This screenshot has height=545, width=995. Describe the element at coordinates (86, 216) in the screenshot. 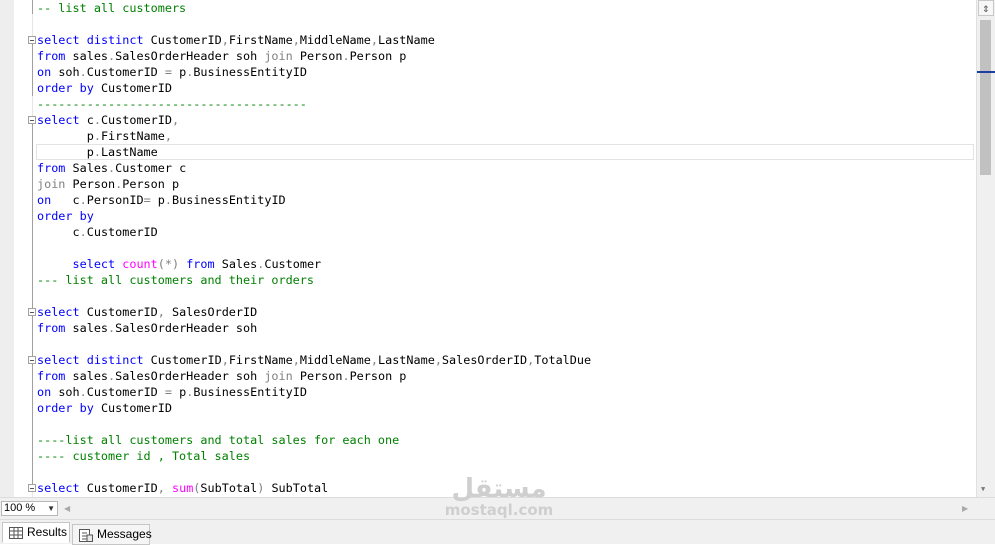

I see `code-token: by` at that location.